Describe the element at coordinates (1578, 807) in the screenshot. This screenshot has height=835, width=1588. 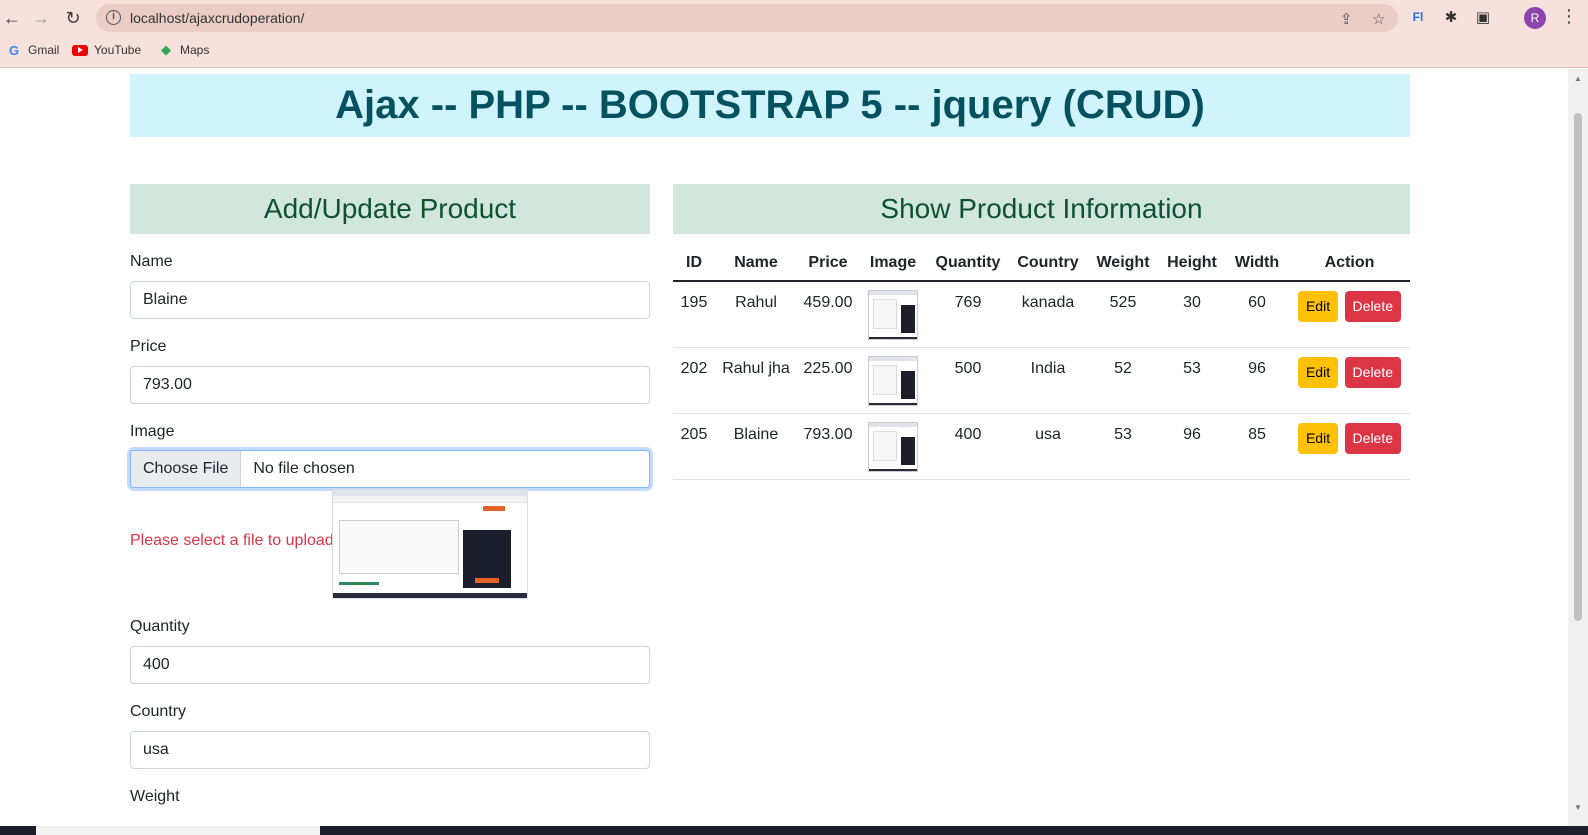
I see `scroll-down-arrow-icon: ▼` at that location.